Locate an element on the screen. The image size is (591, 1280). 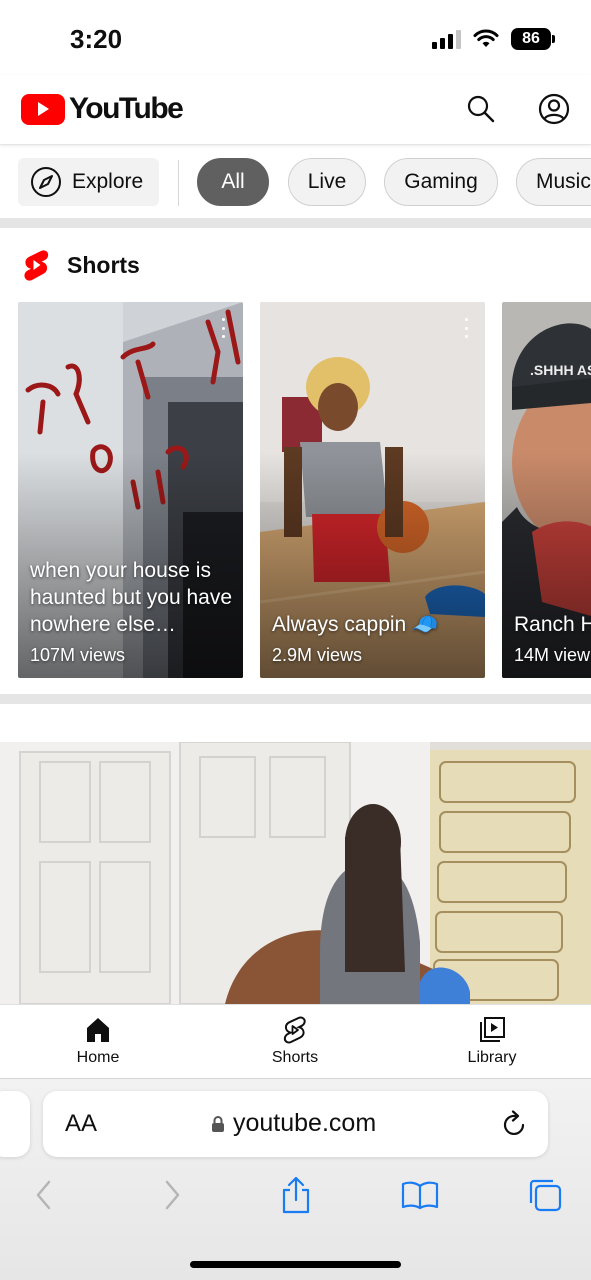
chip-label: Live is located at coordinates (327, 181).